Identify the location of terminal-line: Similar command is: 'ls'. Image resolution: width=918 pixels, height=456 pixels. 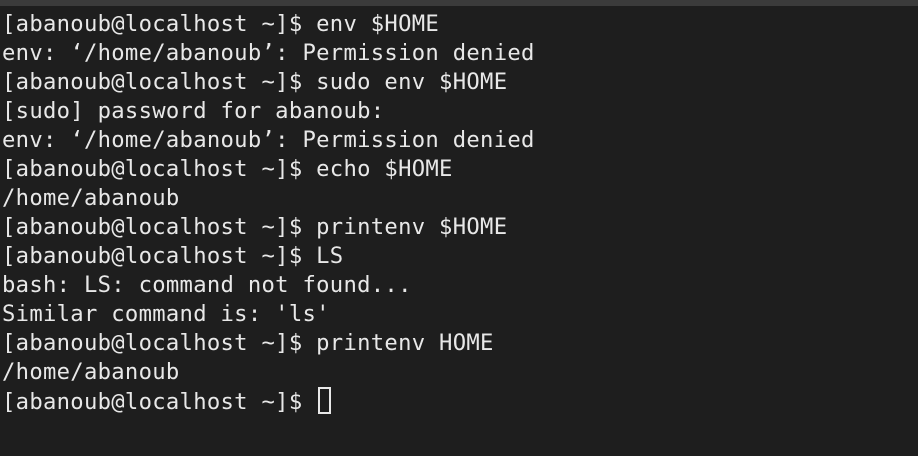
(166, 314).